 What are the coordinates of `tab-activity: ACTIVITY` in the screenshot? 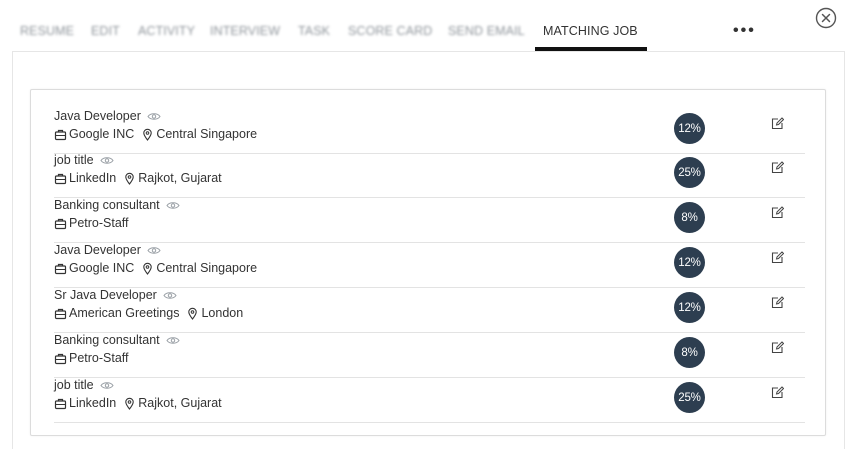 It's located at (166, 31).